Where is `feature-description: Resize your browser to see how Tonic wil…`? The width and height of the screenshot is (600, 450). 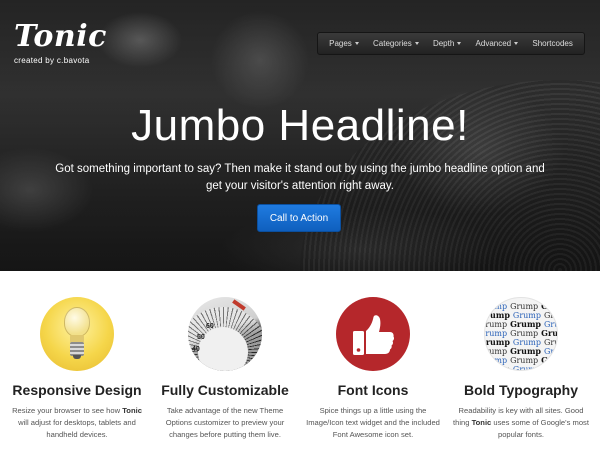
feature-description: Resize your browser to see how Tonic wil… is located at coordinates (77, 422).